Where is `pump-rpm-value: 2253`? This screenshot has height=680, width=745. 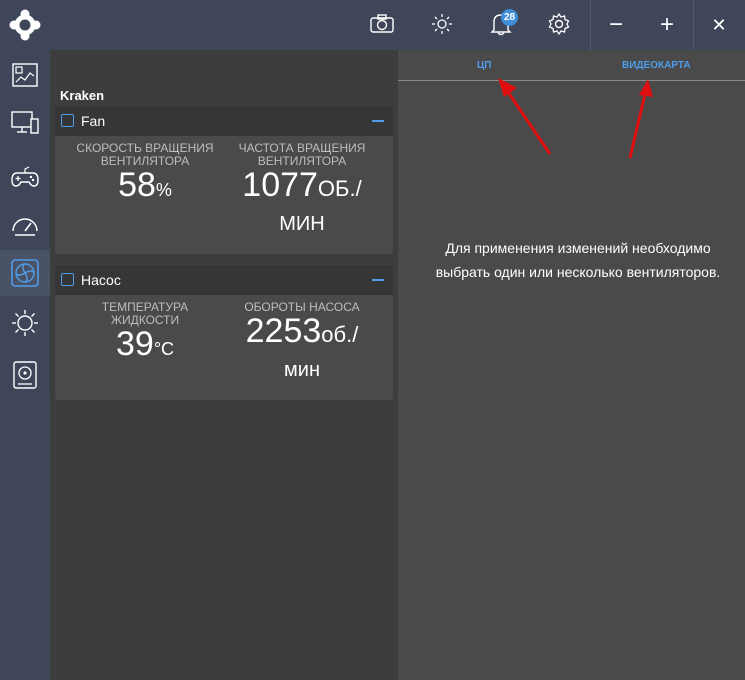
pump-rpm-value: 2253 is located at coordinates (283, 331).